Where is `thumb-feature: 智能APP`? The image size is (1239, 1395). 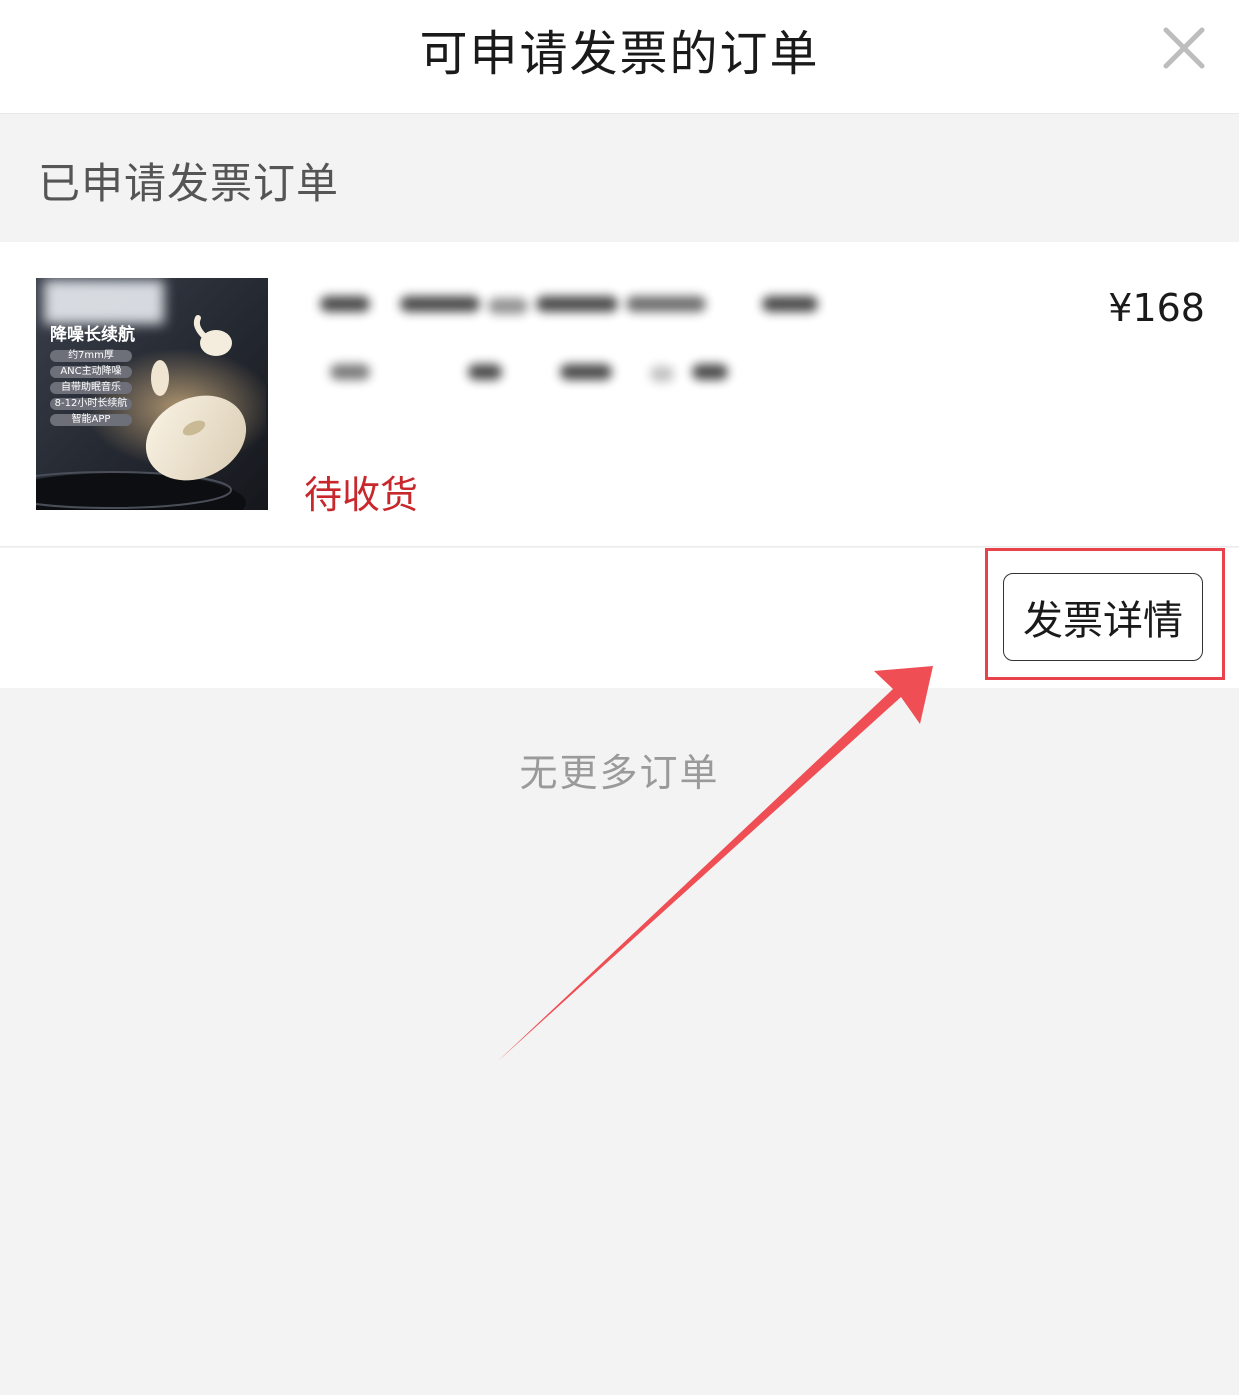
thumb-feature: 智能APP is located at coordinates (91, 420).